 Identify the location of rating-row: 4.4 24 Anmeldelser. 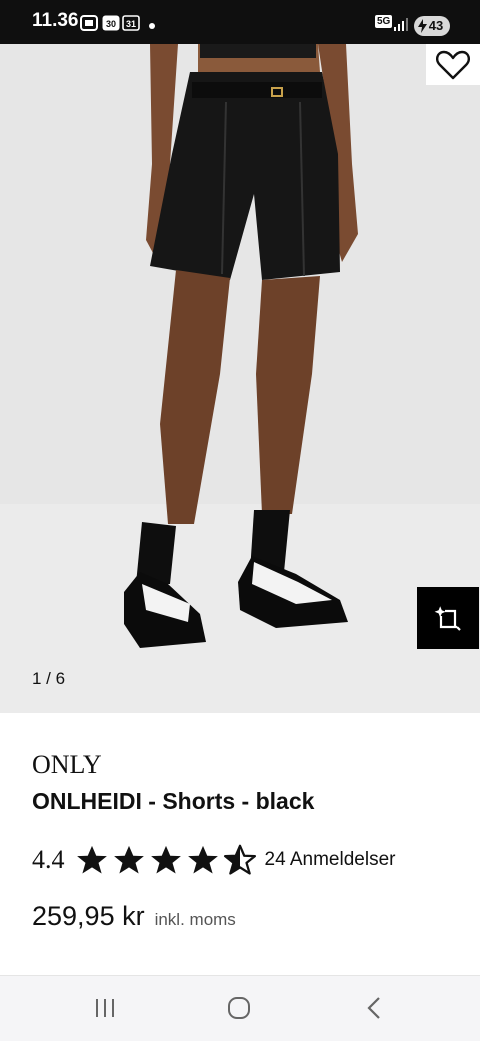
(213, 860).